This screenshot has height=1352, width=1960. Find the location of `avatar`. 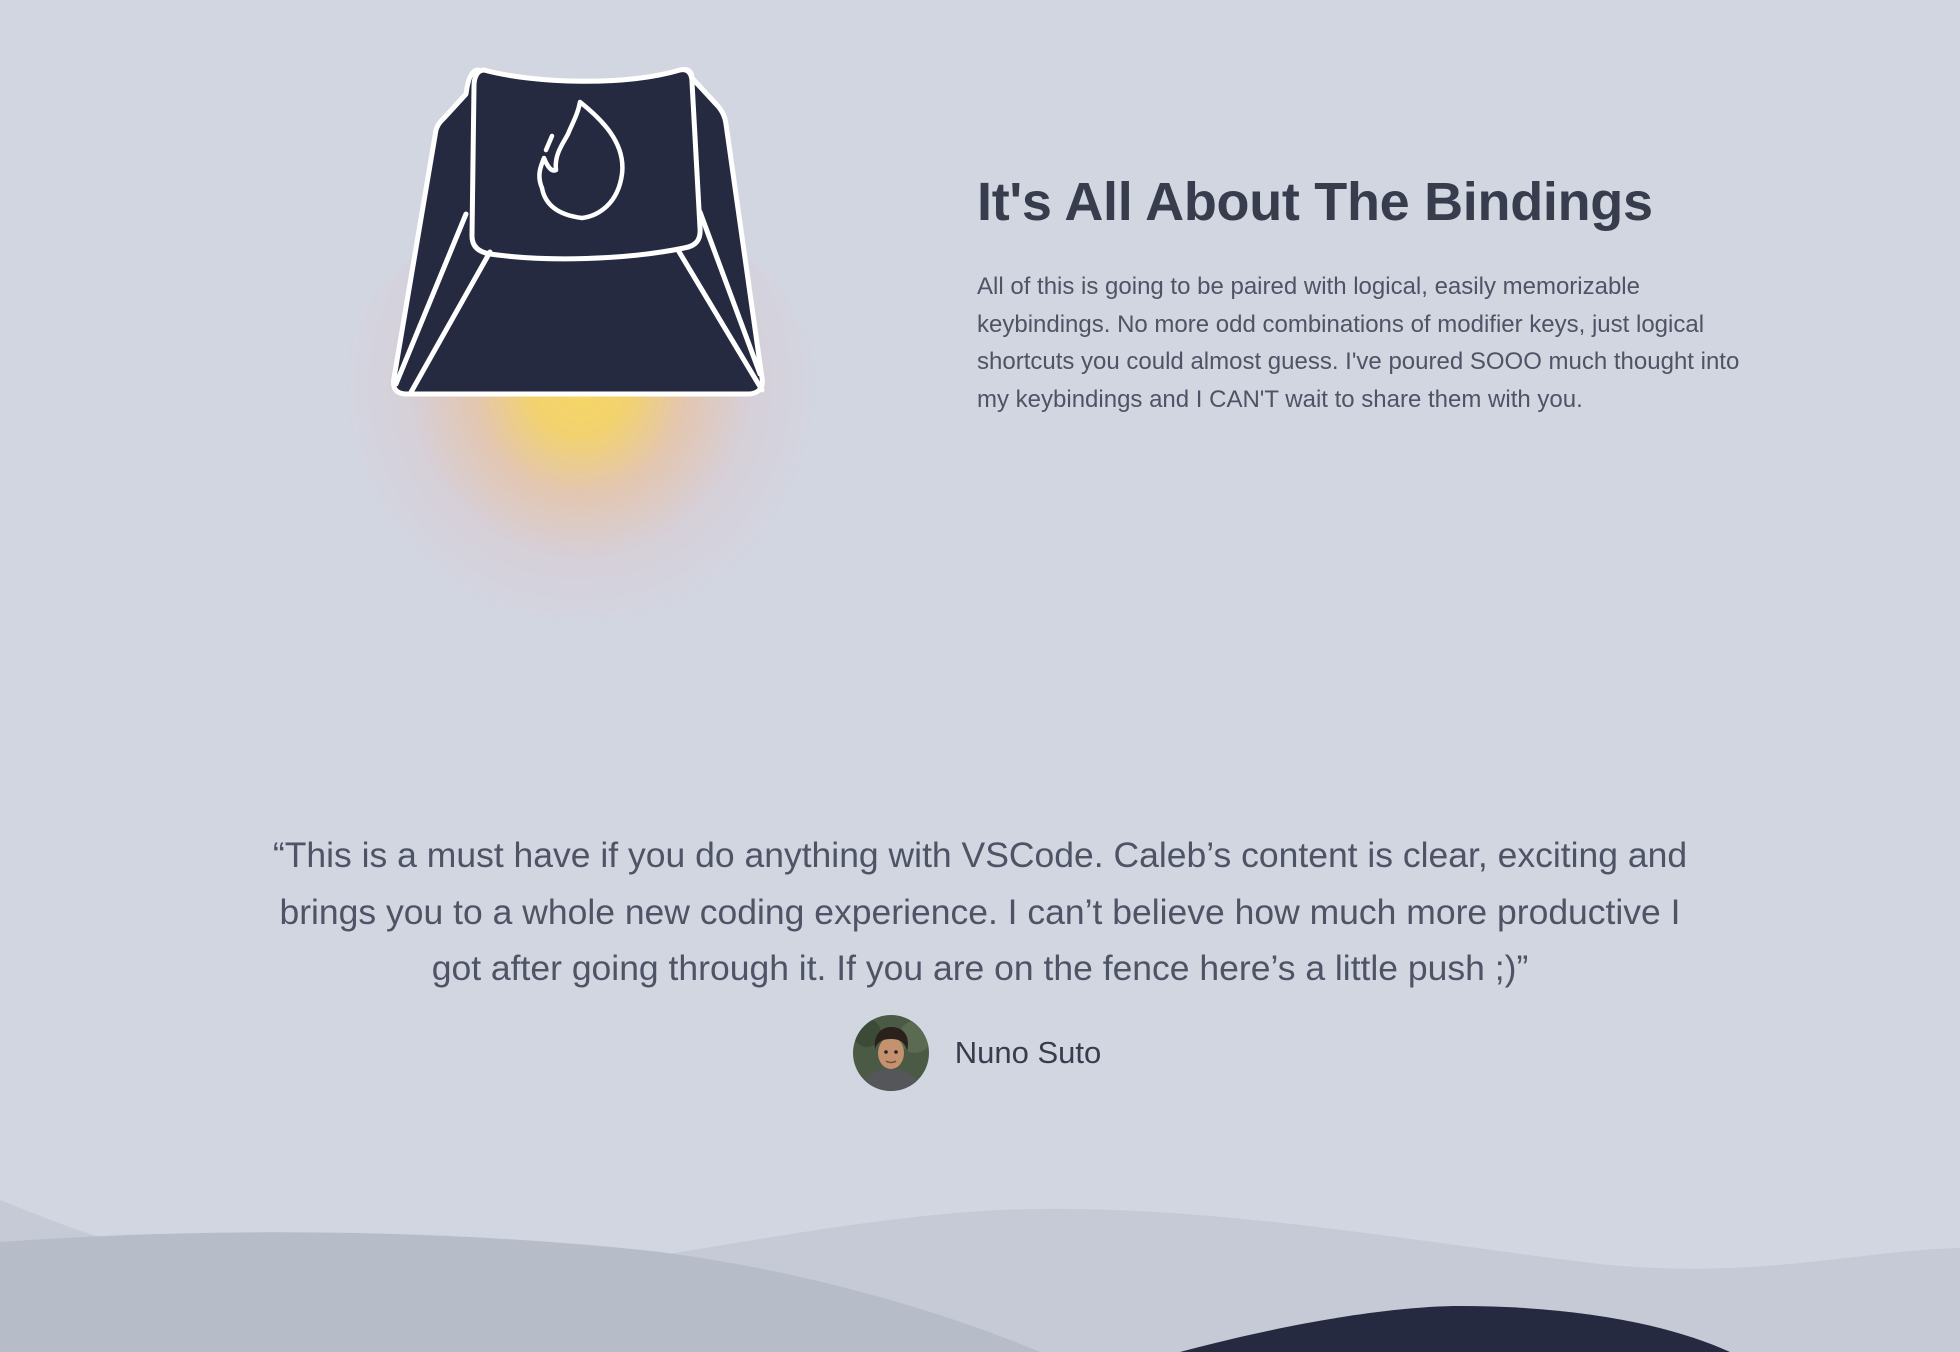

avatar is located at coordinates (890, 1052).